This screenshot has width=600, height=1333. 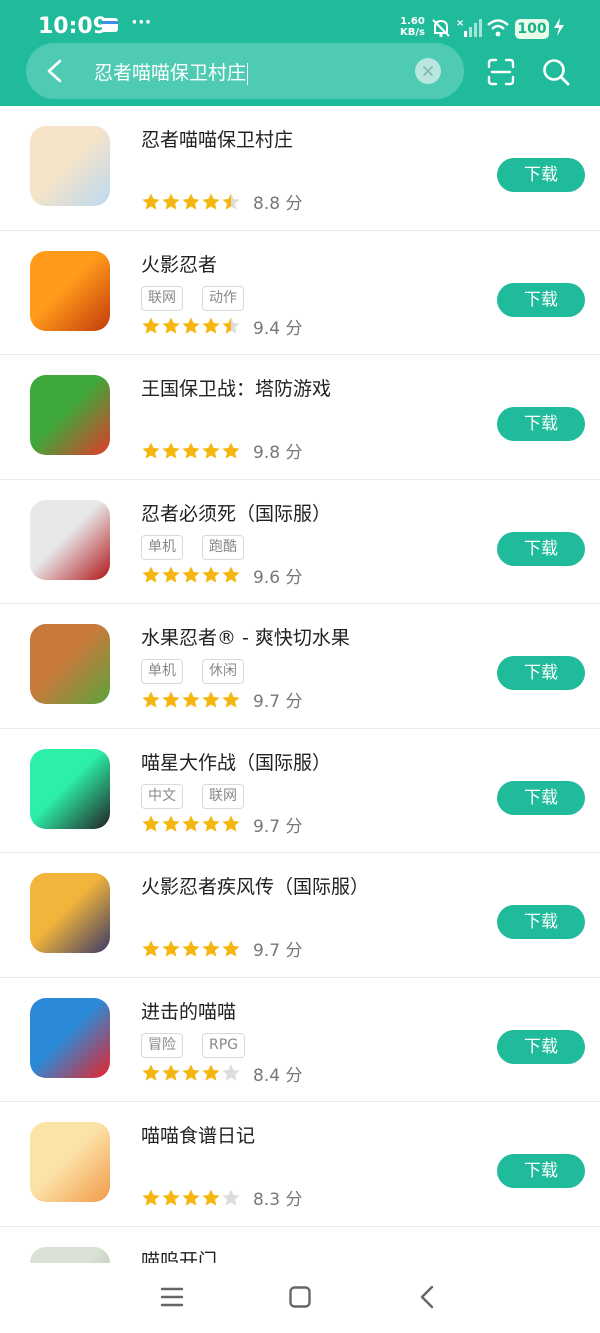 What do you see at coordinates (300, 24) in the screenshot?
I see `status-bar: 10:09 ··· 1.60 KB/s × 100` at bounding box center [300, 24].